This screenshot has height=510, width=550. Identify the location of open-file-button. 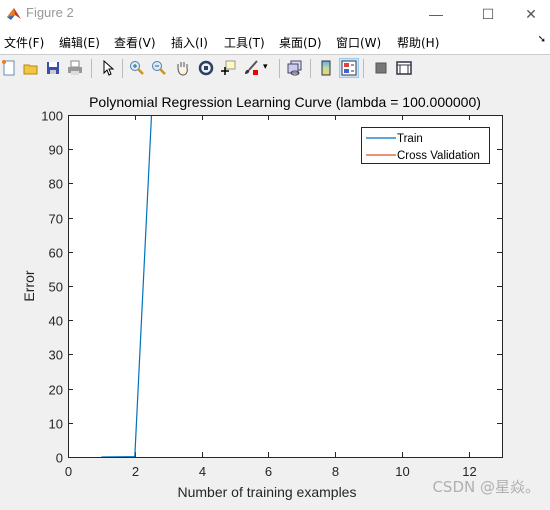
(31, 68).